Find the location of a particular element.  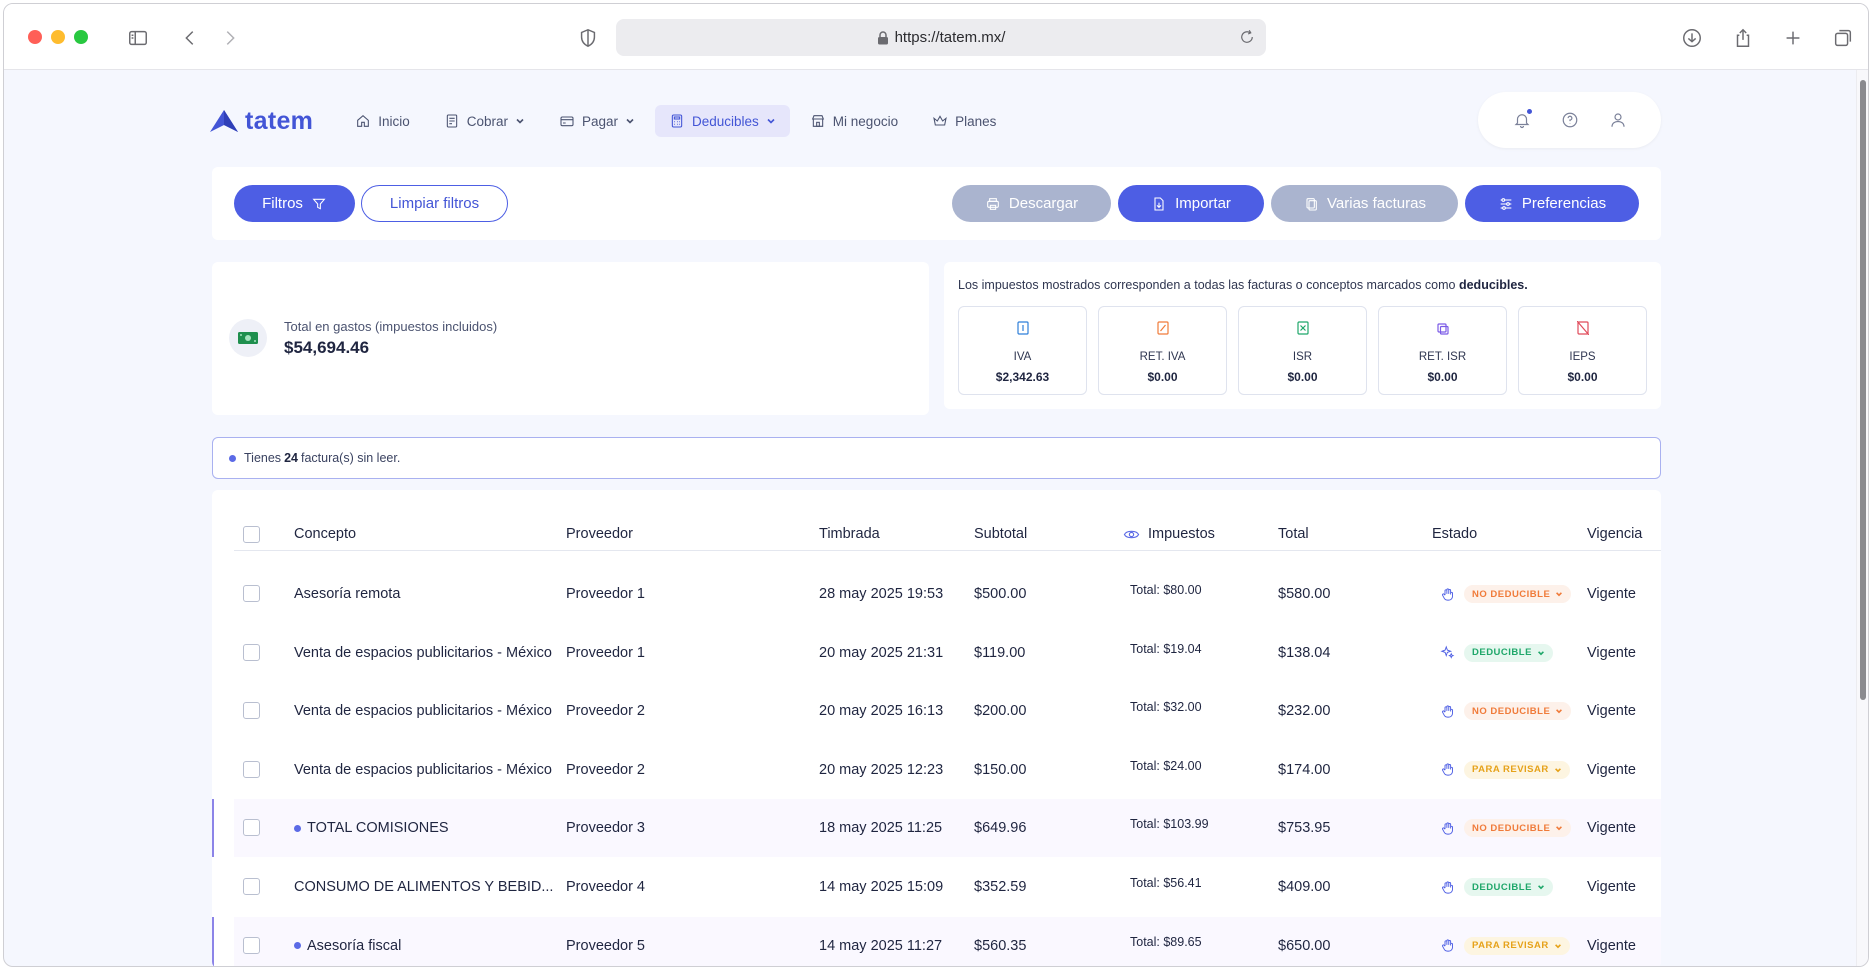

column-header-validity: Vigencia is located at coordinates (1614, 534).